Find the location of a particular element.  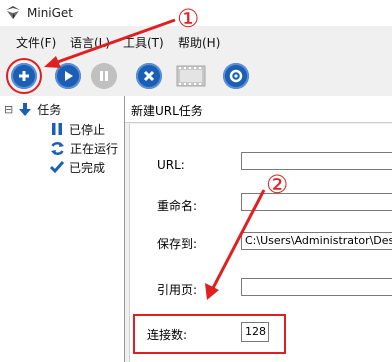

pause-icon is located at coordinates (57, 129).